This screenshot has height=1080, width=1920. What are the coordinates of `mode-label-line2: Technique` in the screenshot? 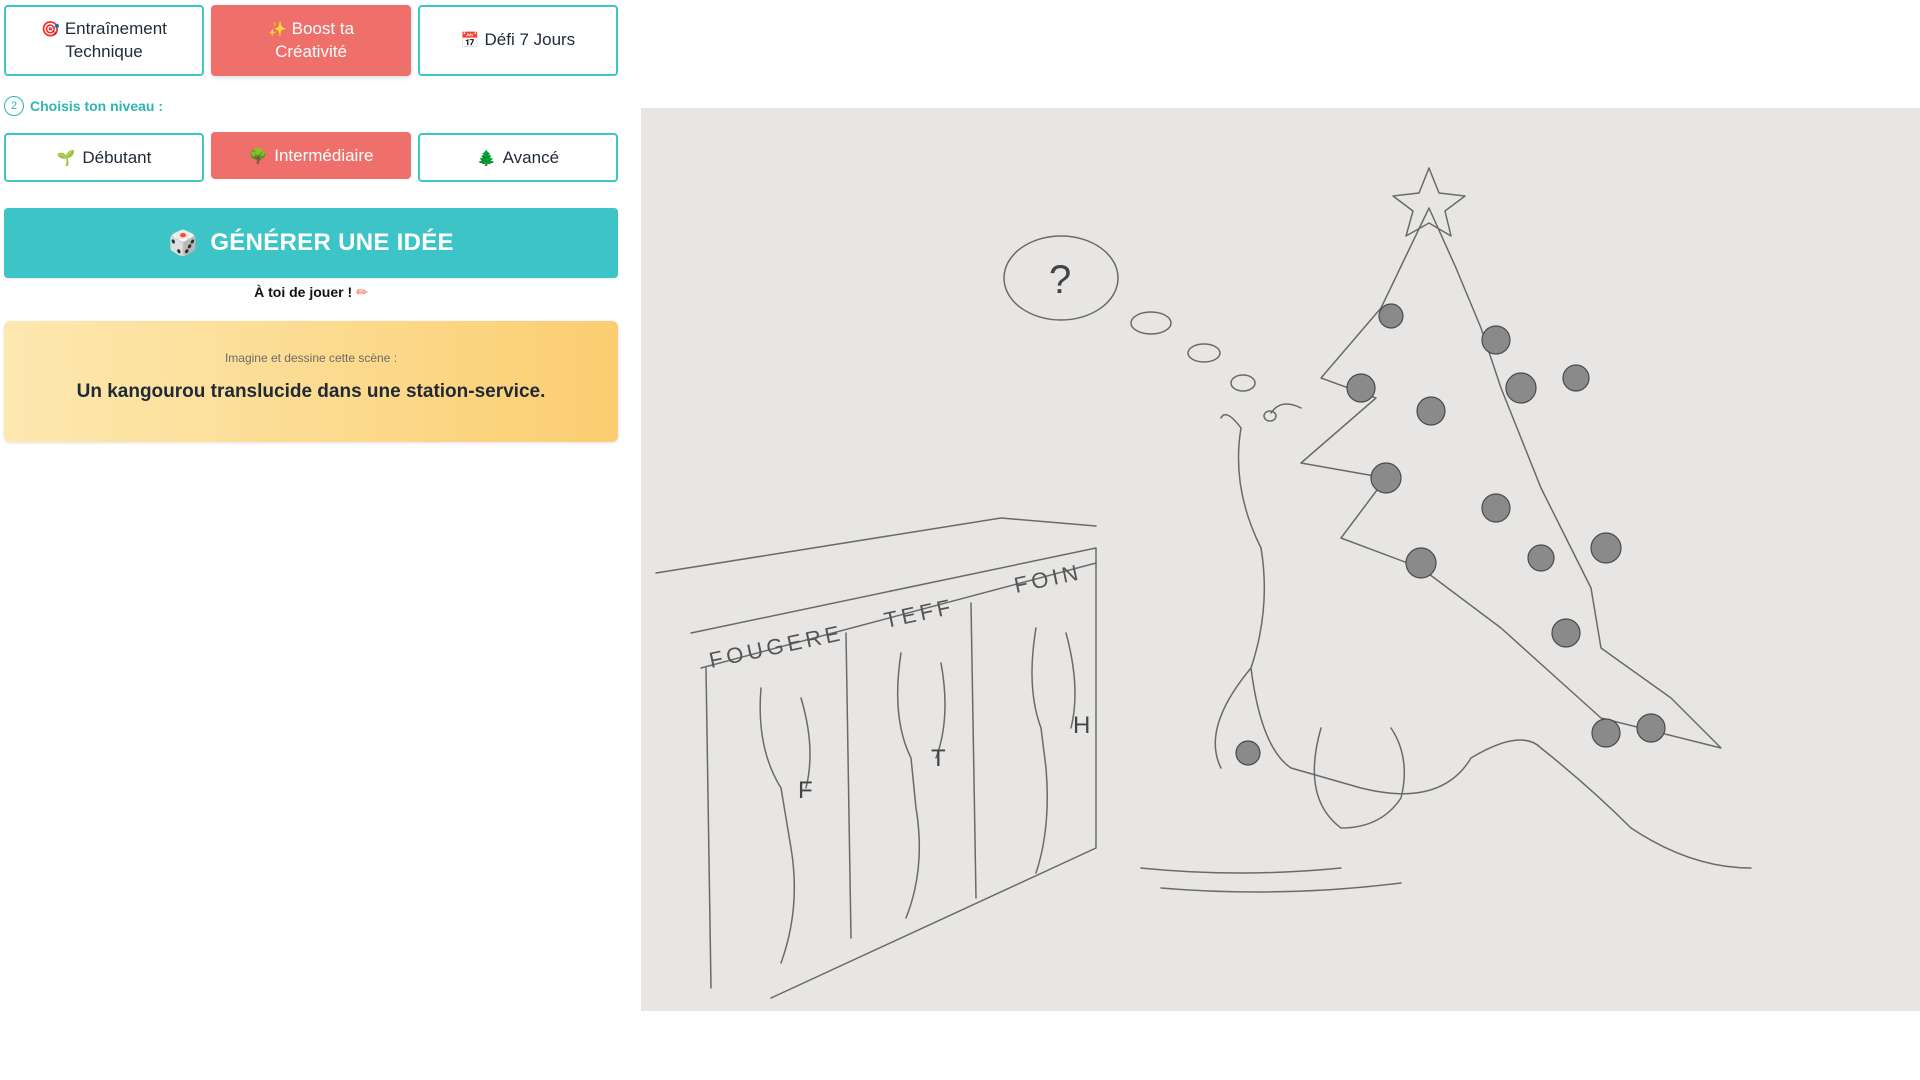 It's located at (104, 51).